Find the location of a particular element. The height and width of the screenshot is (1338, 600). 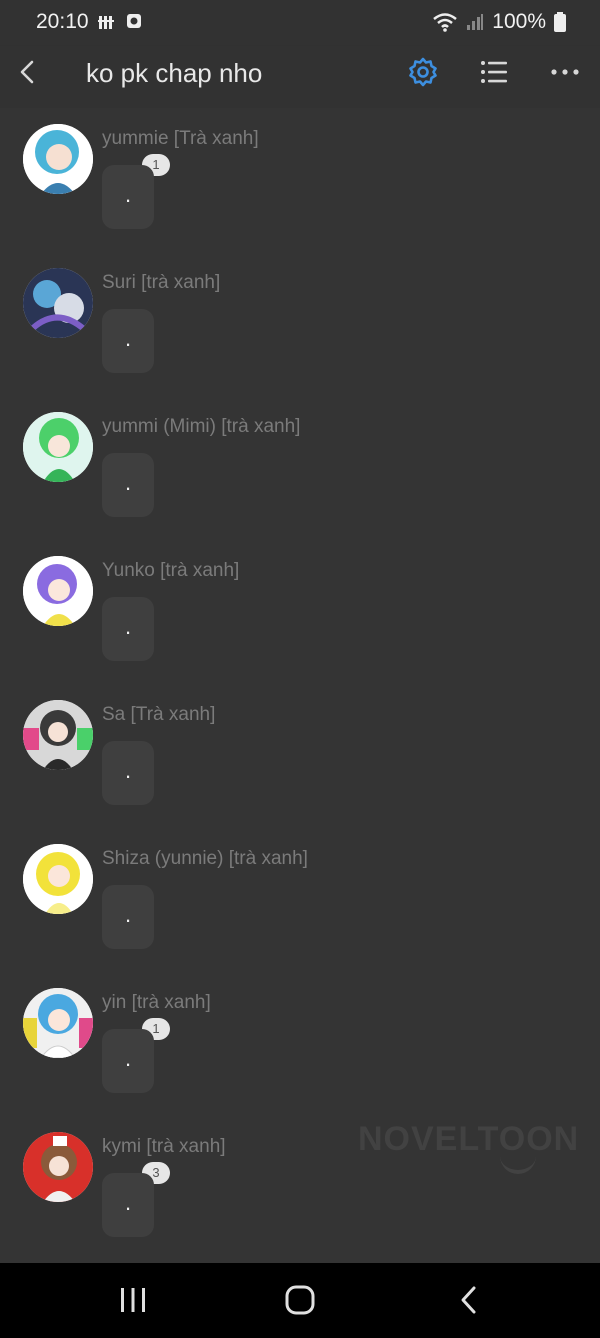

gear-icon is located at coordinates (423, 72).